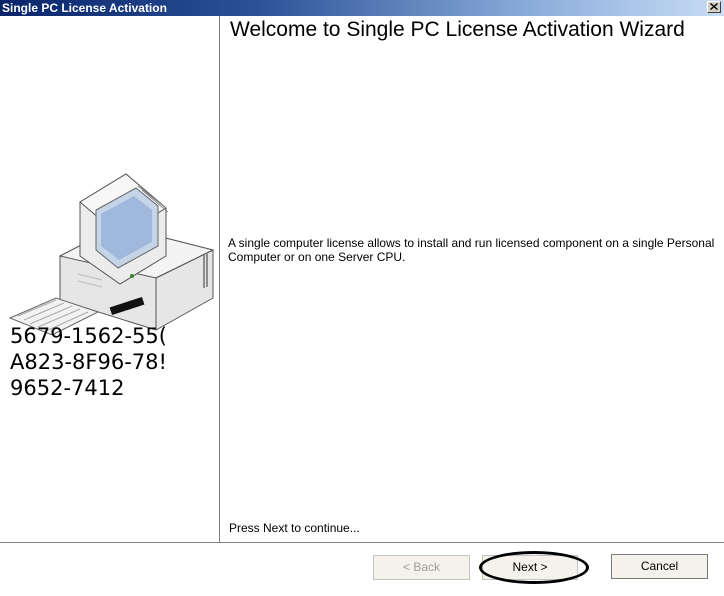  I want to click on window-title: Single PC License Activation, so click(84, 8).